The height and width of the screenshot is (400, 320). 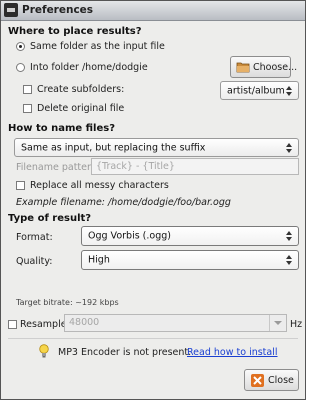 I want to click on replace-messy-label: Replace all messy characters, so click(x=99, y=185).